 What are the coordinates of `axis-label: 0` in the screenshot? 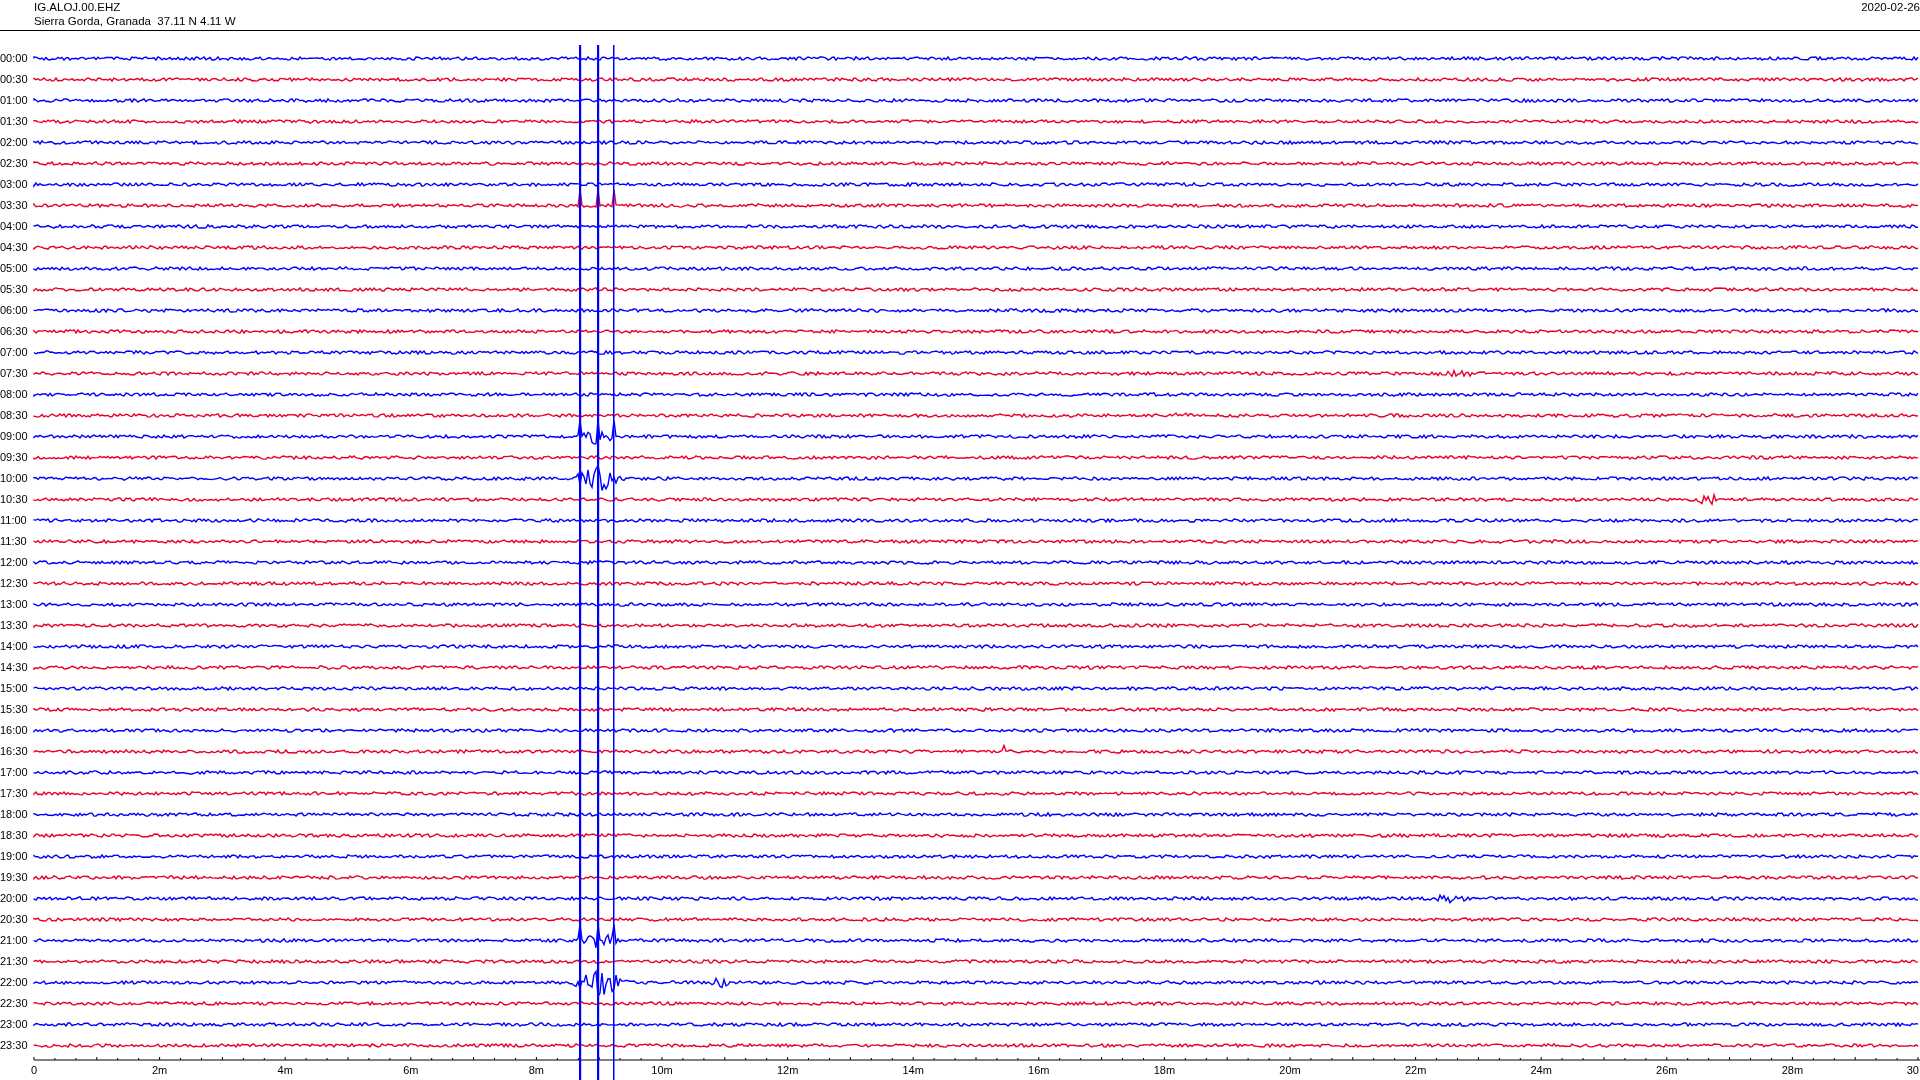 It's located at (34, 1070).